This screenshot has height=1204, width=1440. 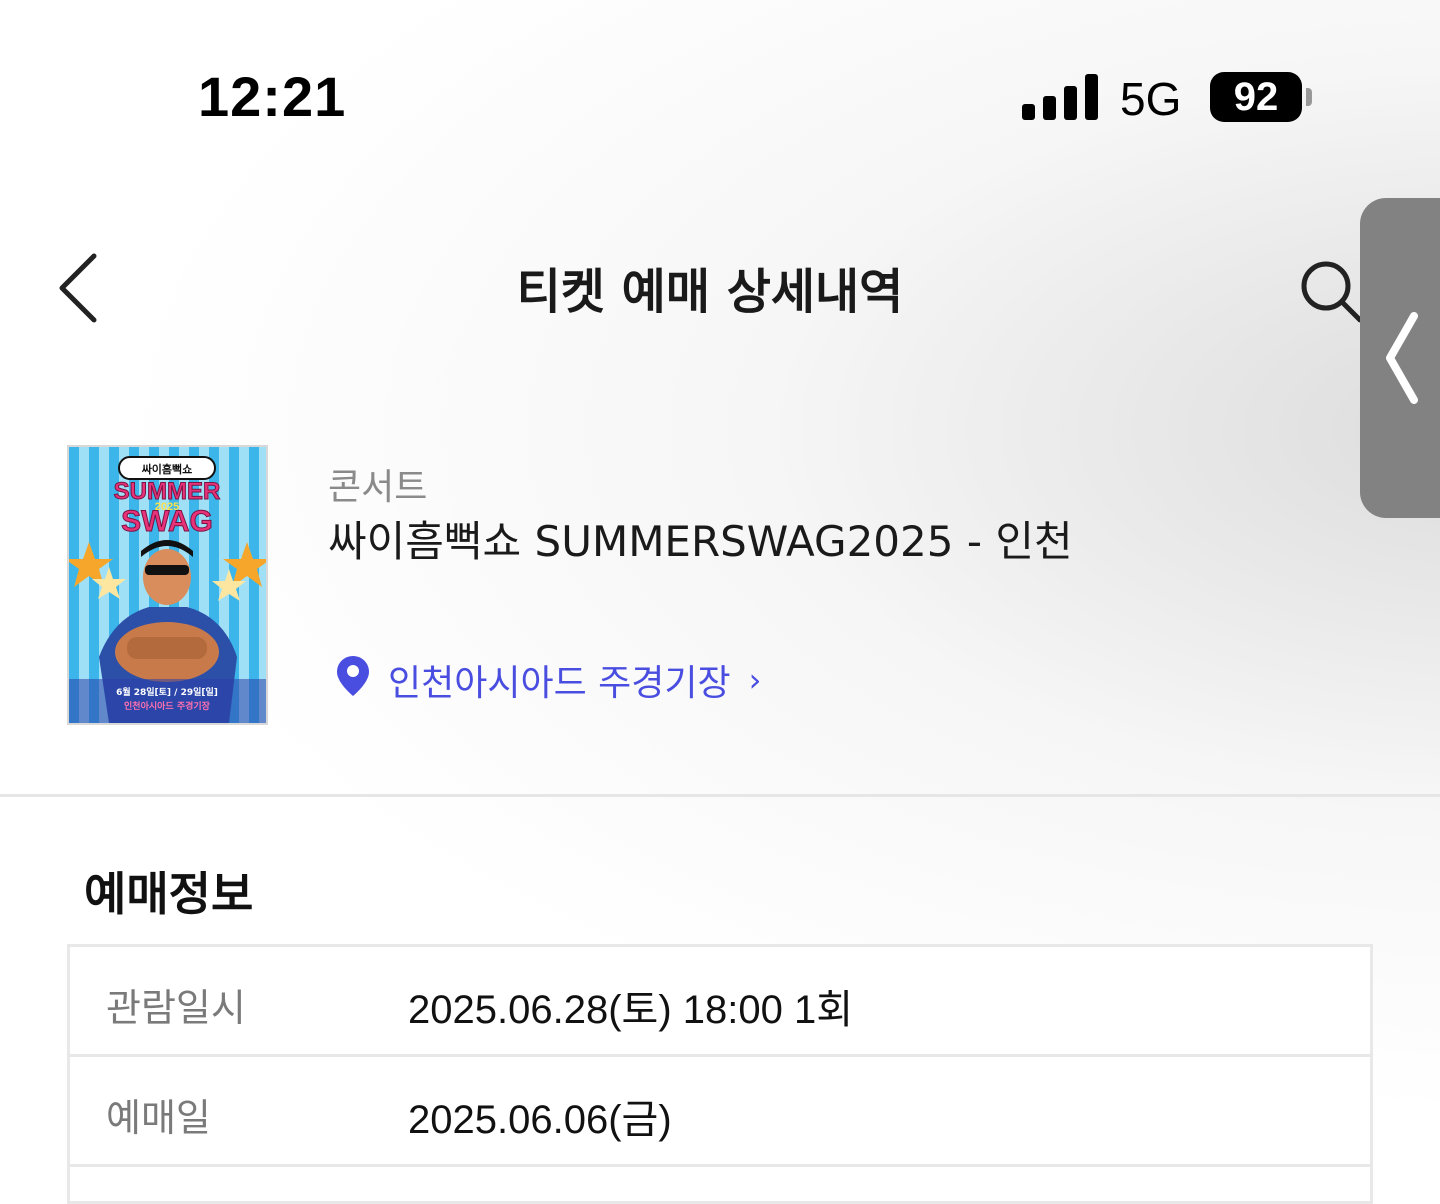 I want to click on info-row-view-date: 관람일시 2025.06.28(토) 18:00 1회, so click(x=720, y=1002).